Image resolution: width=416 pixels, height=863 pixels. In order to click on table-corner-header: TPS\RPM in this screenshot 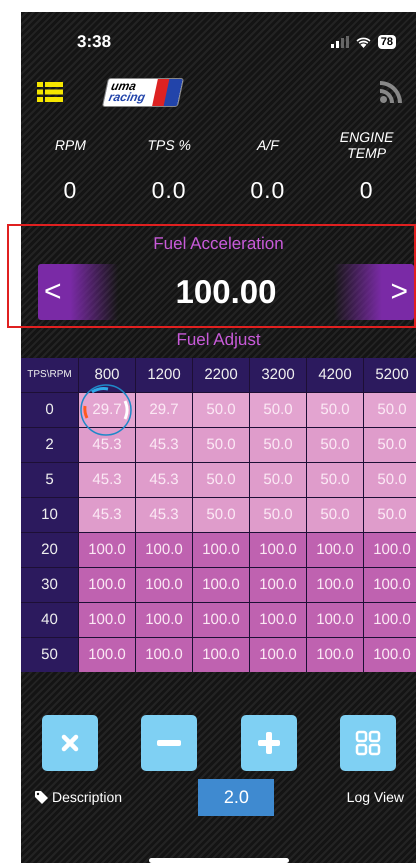, I will do `click(49, 375)`.